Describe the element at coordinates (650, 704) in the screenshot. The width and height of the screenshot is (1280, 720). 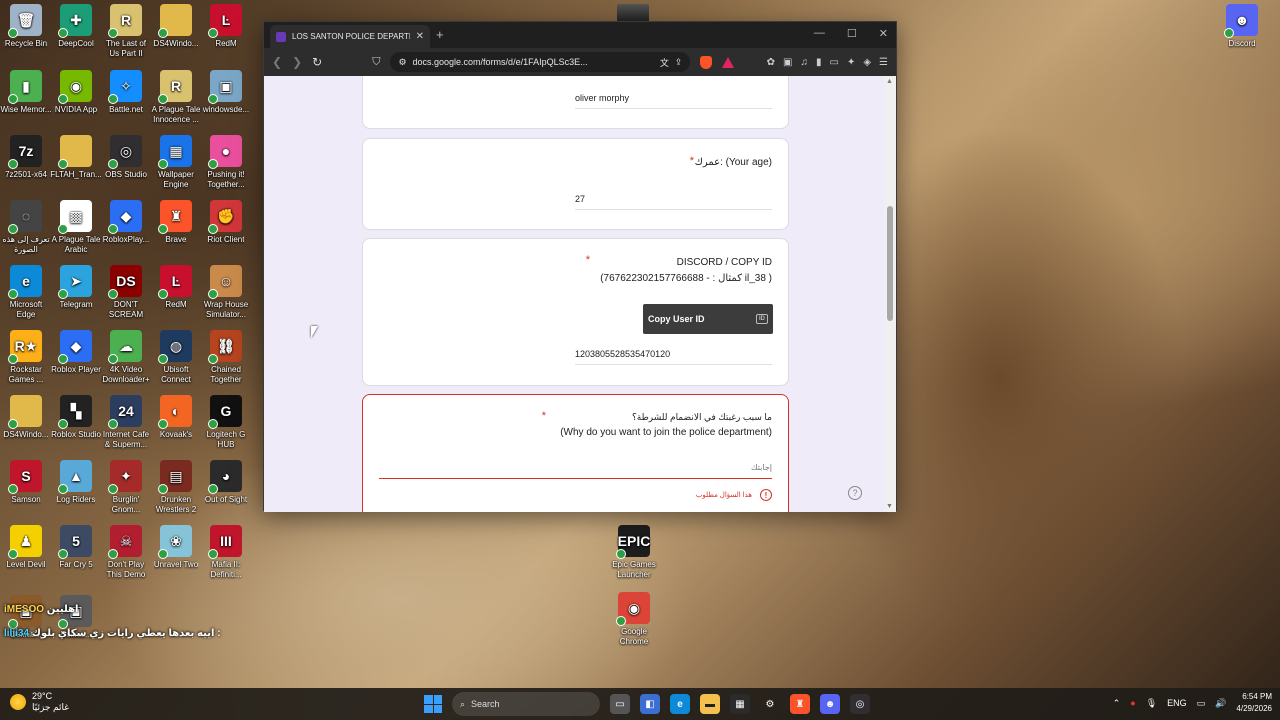
I see `widgets-icon: ◧` at that location.